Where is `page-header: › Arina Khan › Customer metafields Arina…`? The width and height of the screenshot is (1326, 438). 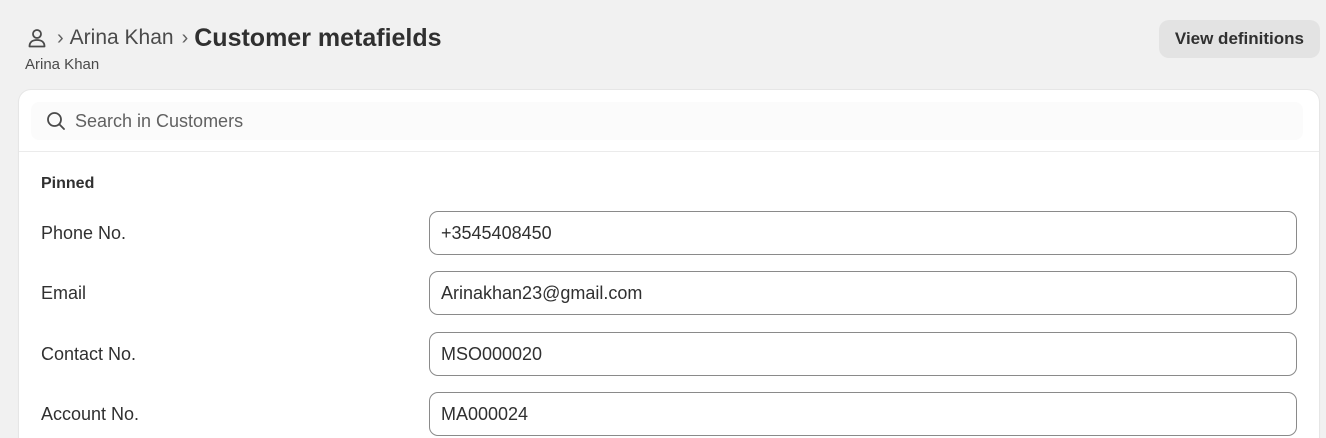 page-header: › Arina Khan › Customer metafields Arina… is located at coordinates (672, 49).